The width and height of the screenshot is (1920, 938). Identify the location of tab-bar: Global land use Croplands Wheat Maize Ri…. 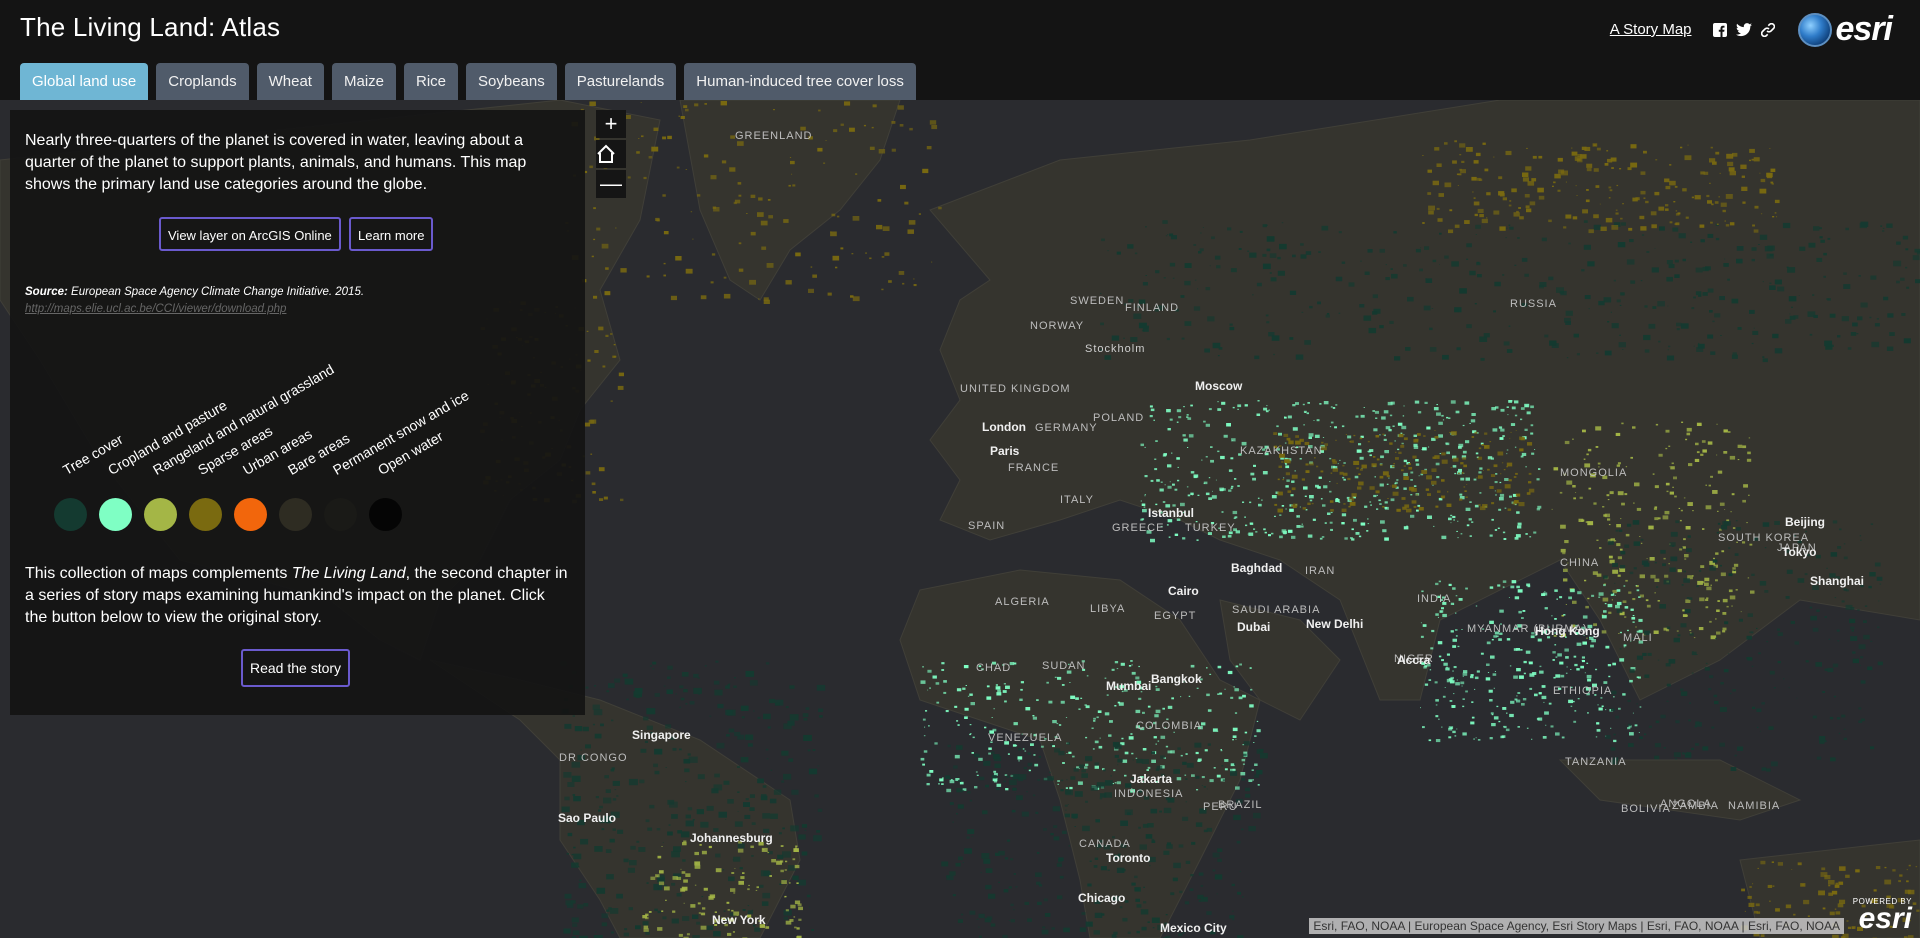
(472, 81).